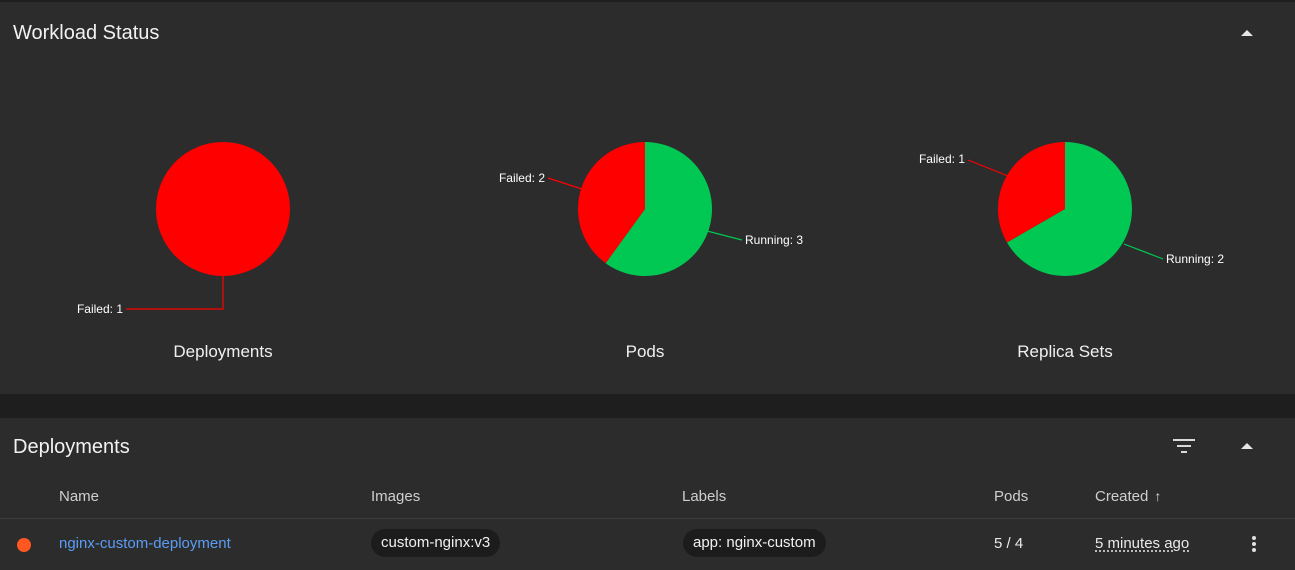 This screenshot has width=1295, height=570. I want to click on created-age: 5 minutes ago, so click(1142, 543).